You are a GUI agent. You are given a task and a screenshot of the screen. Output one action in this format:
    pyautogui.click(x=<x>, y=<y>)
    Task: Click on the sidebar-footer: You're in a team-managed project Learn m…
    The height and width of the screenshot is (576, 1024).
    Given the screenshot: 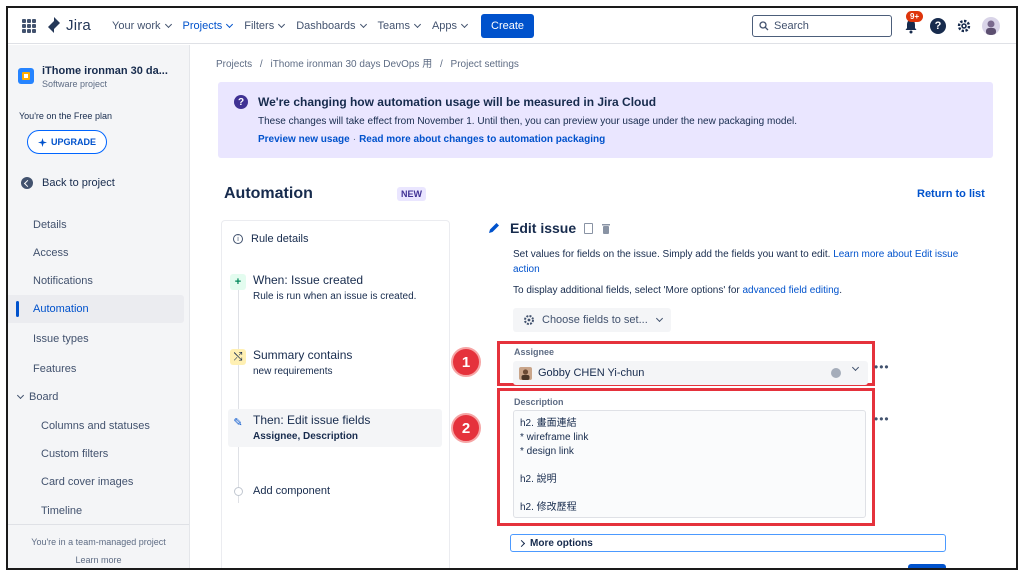 What is the action you would take?
    pyautogui.click(x=98, y=546)
    